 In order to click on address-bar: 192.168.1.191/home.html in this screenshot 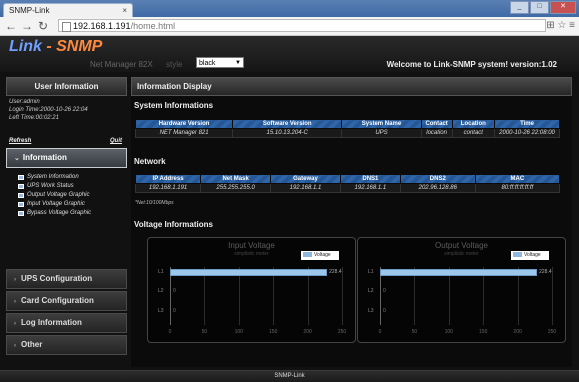, I will do `click(302, 25)`.